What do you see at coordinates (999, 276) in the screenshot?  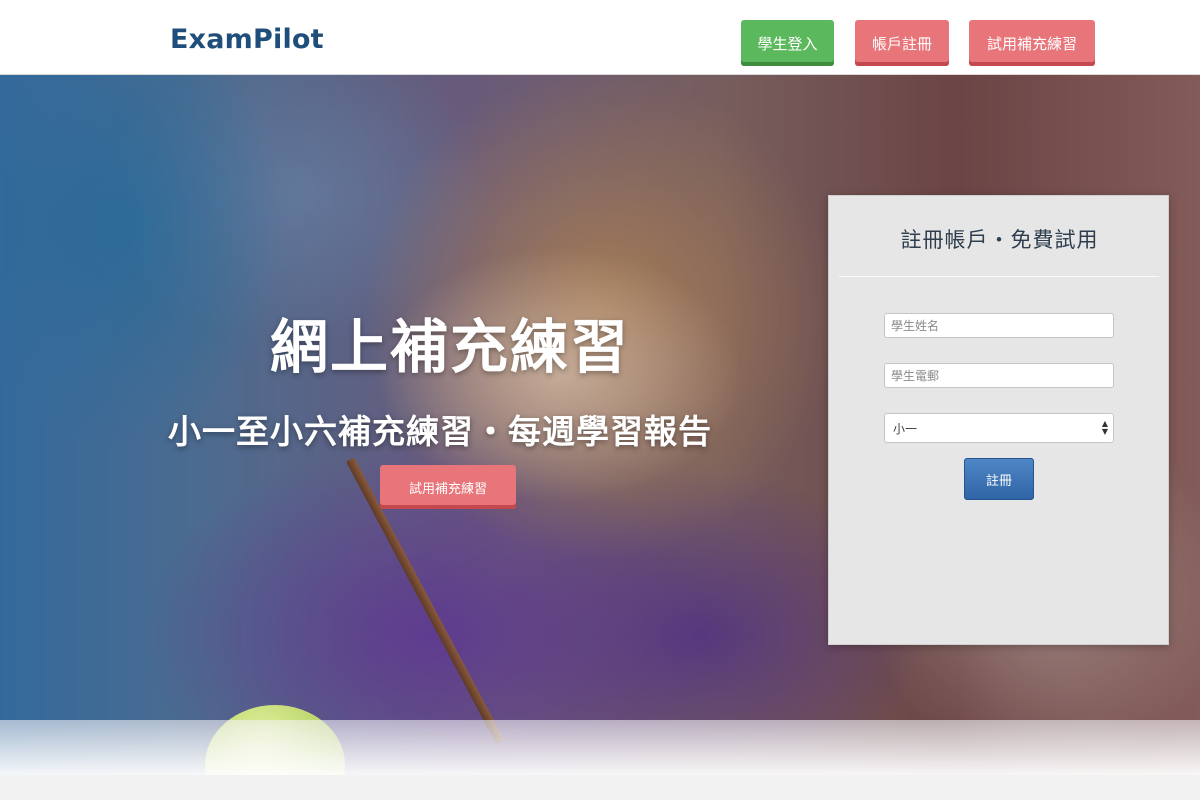 I see `panel-divider` at bounding box center [999, 276].